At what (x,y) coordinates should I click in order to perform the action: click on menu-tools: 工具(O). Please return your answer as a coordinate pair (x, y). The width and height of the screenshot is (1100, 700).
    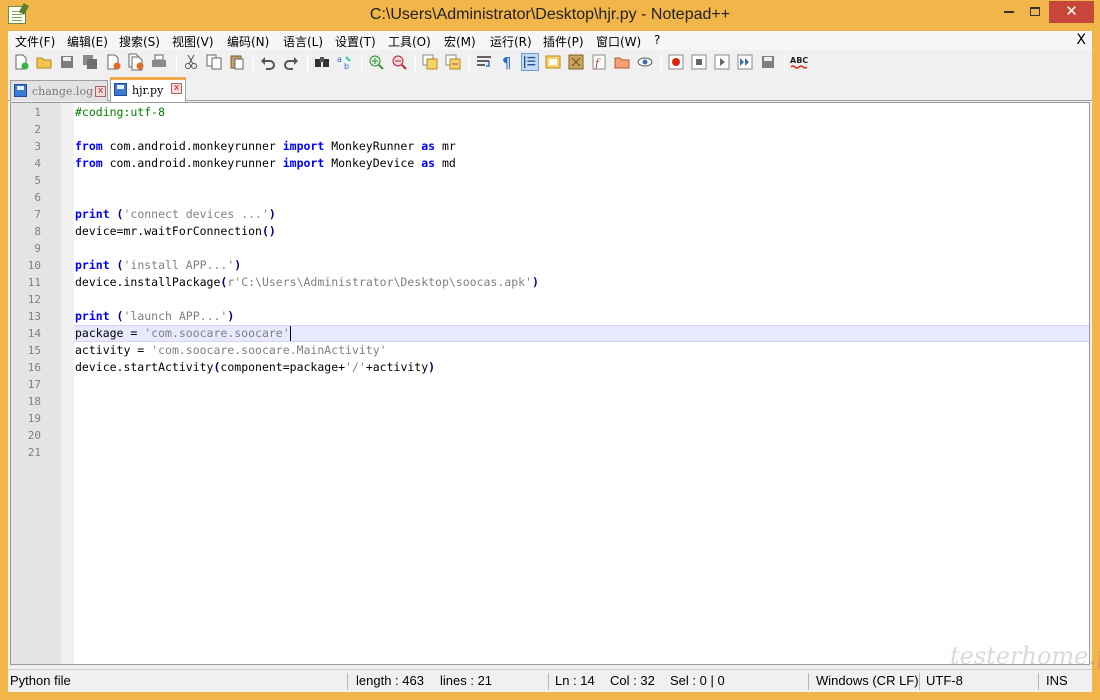
    Looking at the image, I should click on (409, 41).